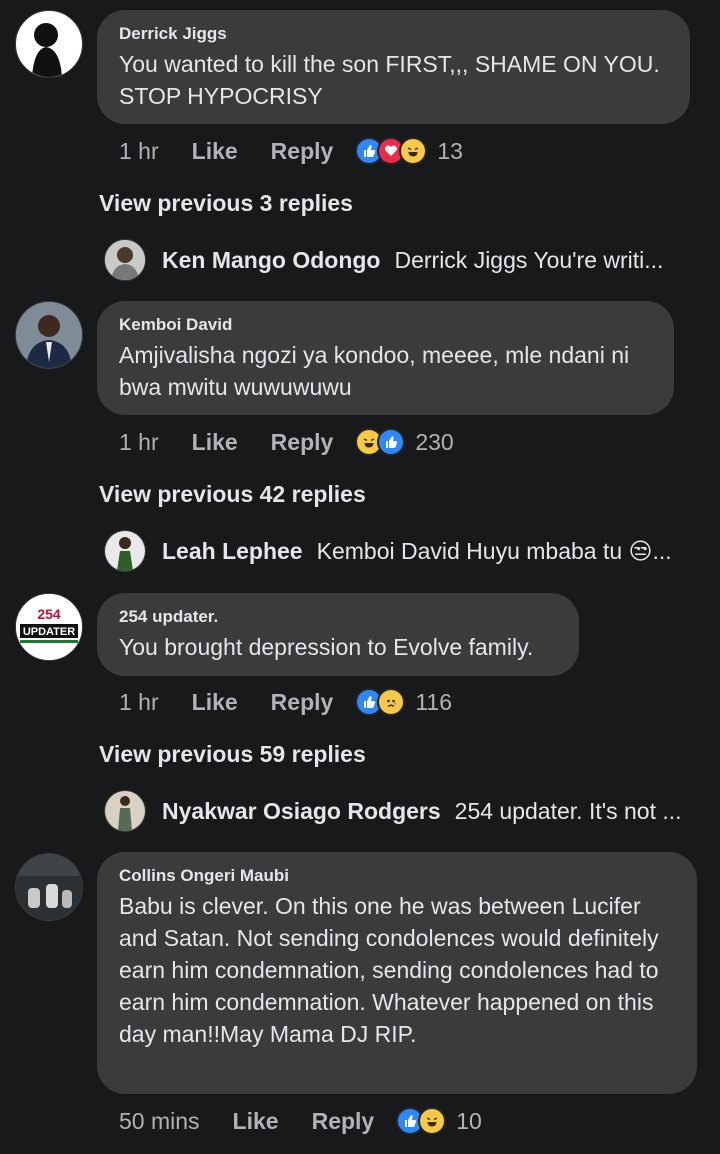  What do you see at coordinates (433, 702) in the screenshot?
I see `reaction-count: 116` at bounding box center [433, 702].